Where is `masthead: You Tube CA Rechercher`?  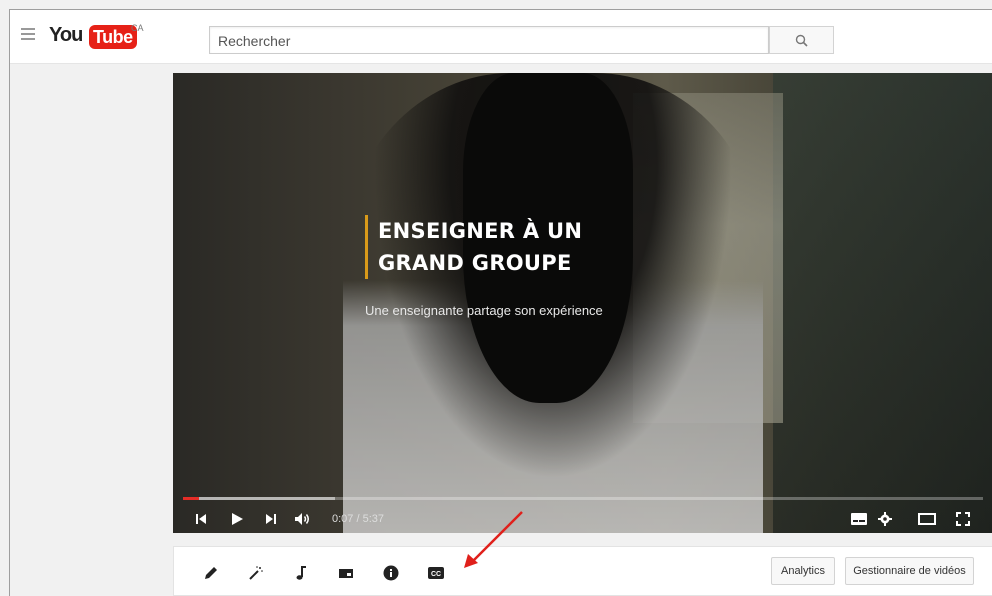
masthead: You Tube CA Rechercher is located at coordinates (501, 37).